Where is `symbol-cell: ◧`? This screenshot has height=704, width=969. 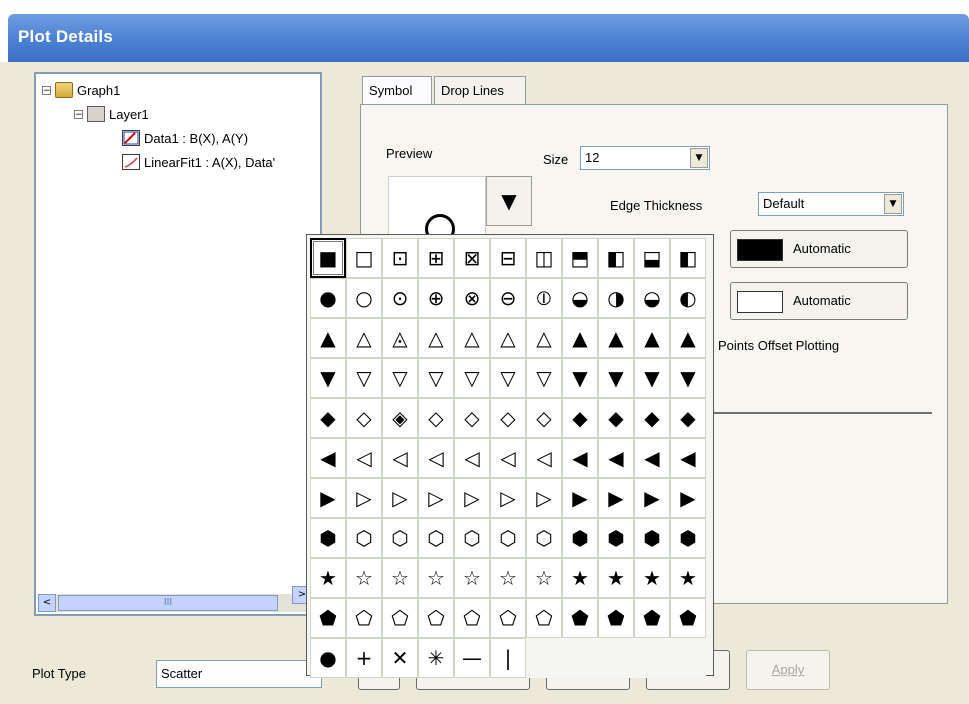
symbol-cell: ◧ is located at coordinates (688, 258).